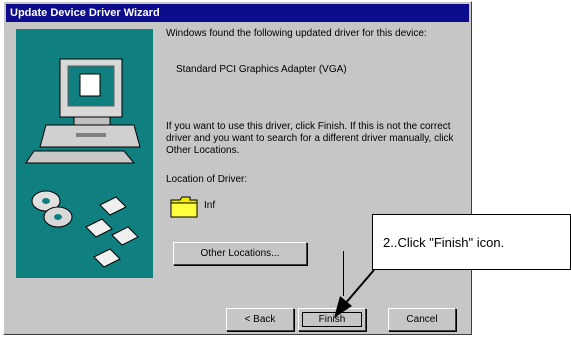  What do you see at coordinates (207, 179) in the screenshot?
I see `location-label: Location of Driver:` at bounding box center [207, 179].